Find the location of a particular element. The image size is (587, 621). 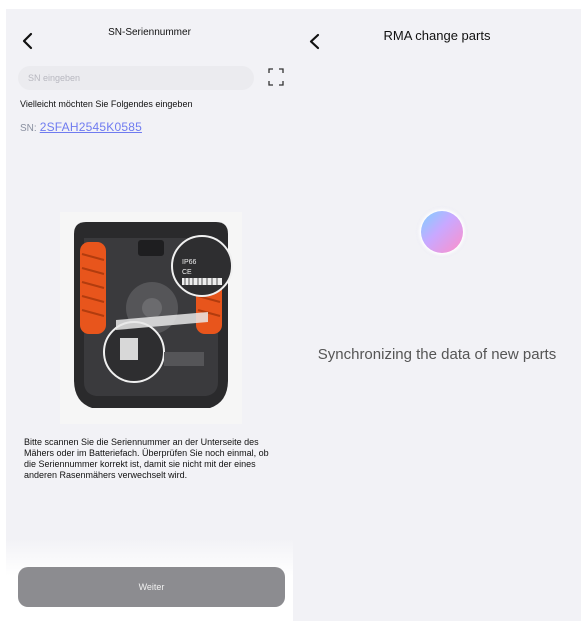

scan-button is located at coordinates (276, 77).